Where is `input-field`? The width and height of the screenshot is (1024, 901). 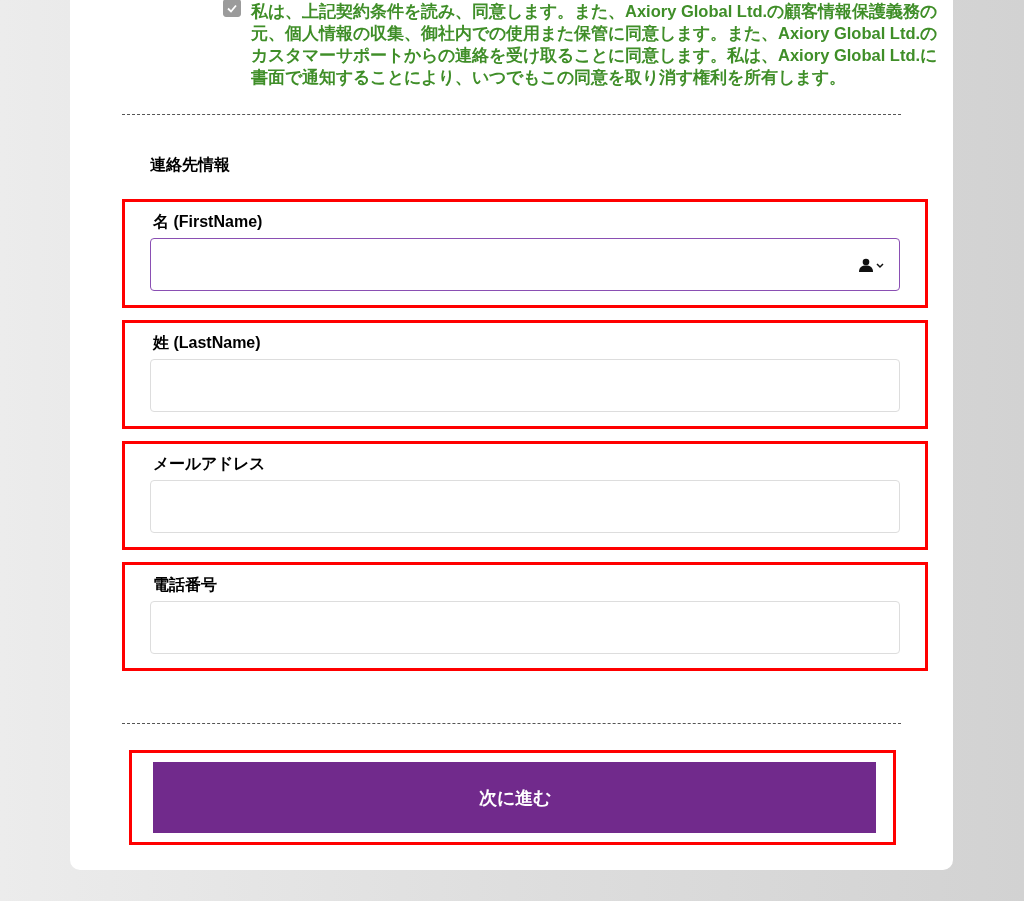 input-field is located at coordinates (525, 264).